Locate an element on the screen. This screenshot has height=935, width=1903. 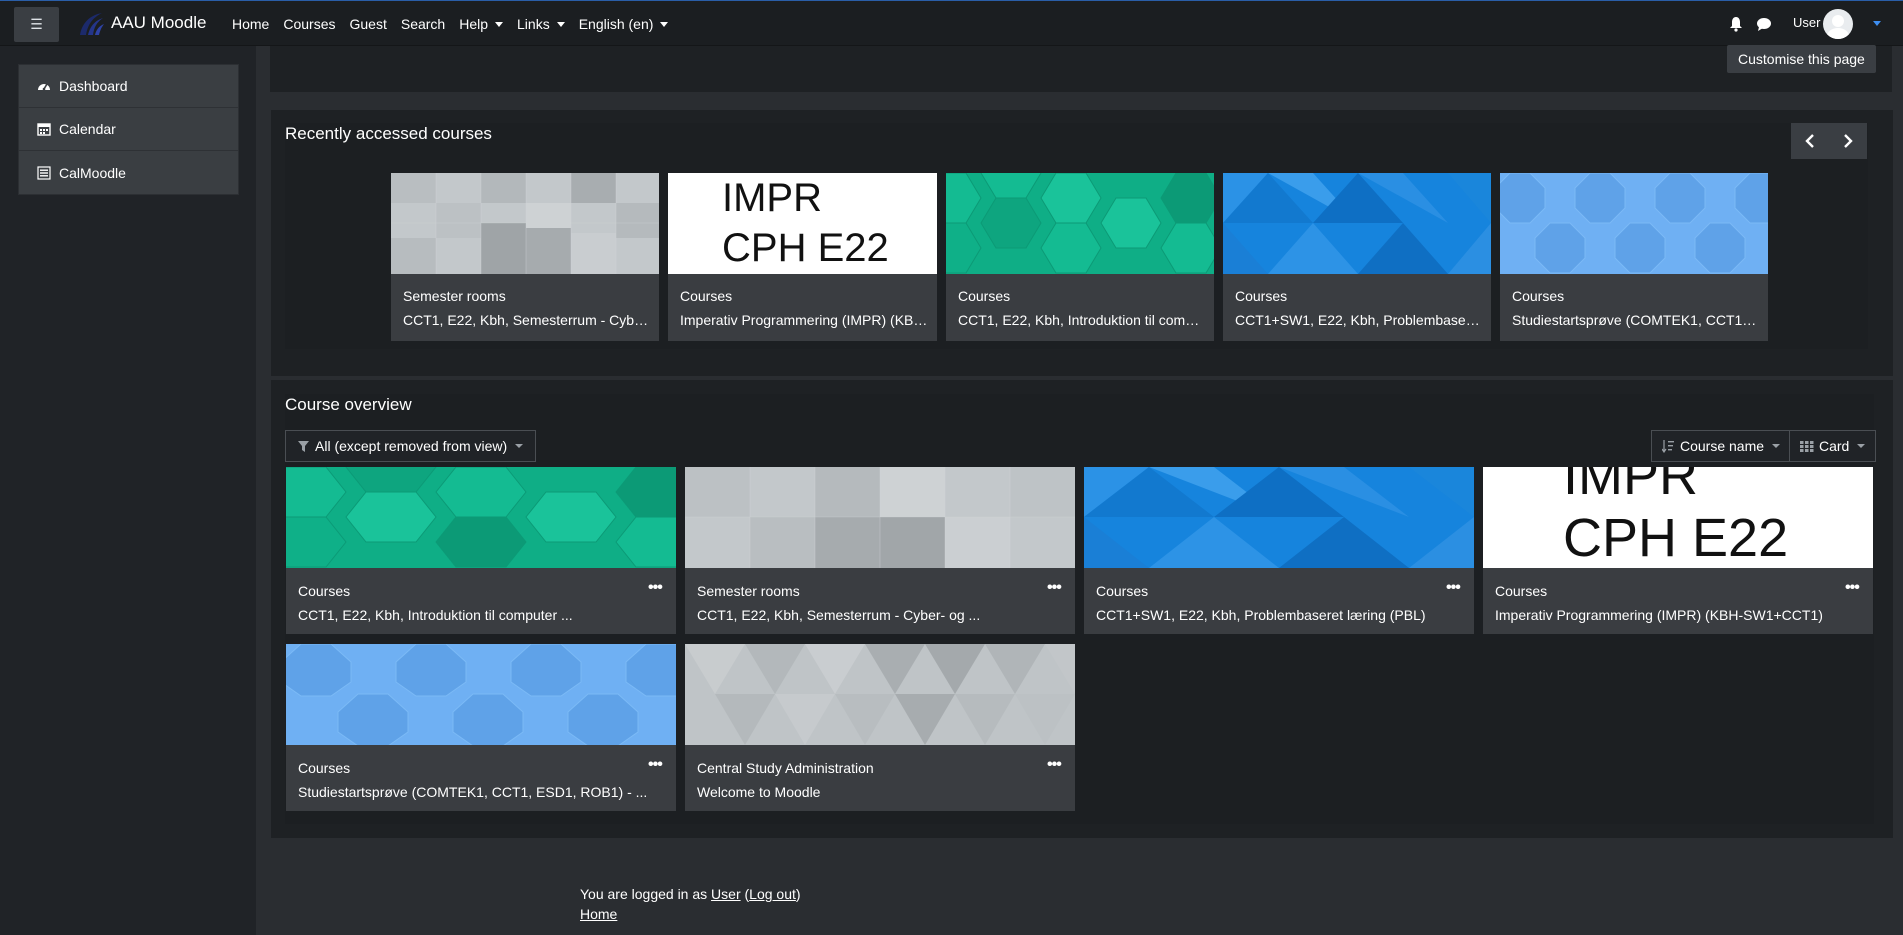
sidebar-item-calendar: Calendar is located at coordinates (128, 129).